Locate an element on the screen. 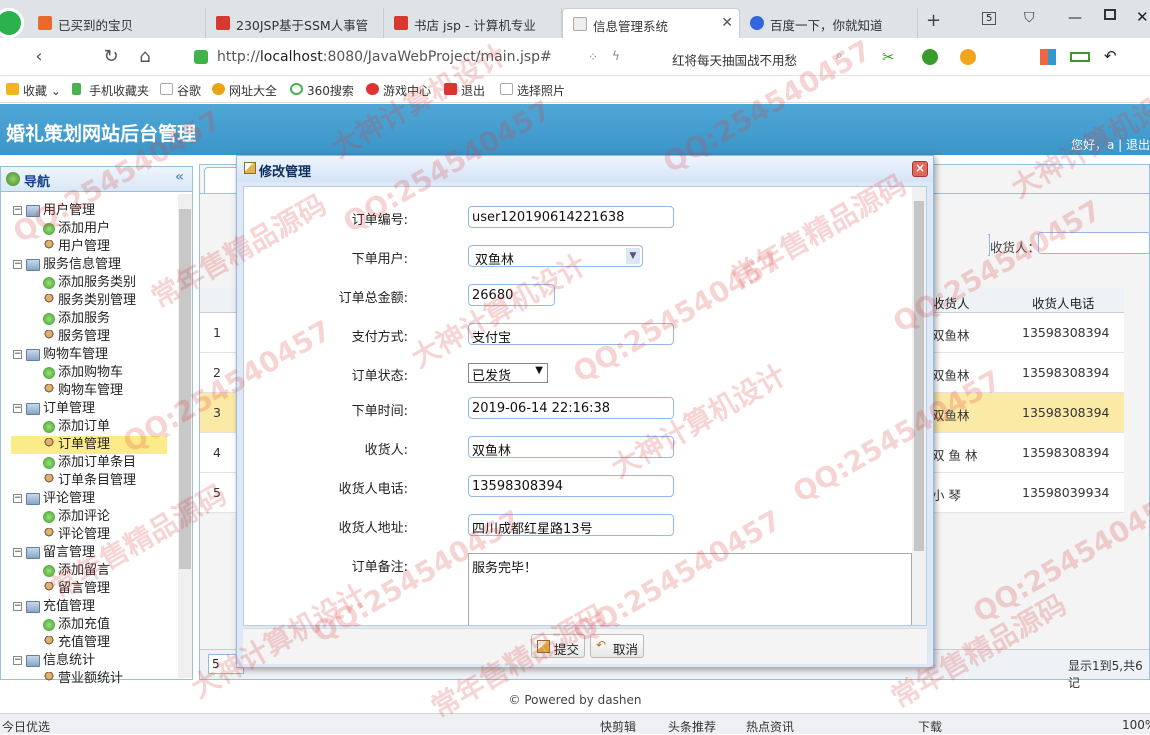 The image size is (1150, 735). nav-item: 添加订单 is located at coordinates (76, 427).